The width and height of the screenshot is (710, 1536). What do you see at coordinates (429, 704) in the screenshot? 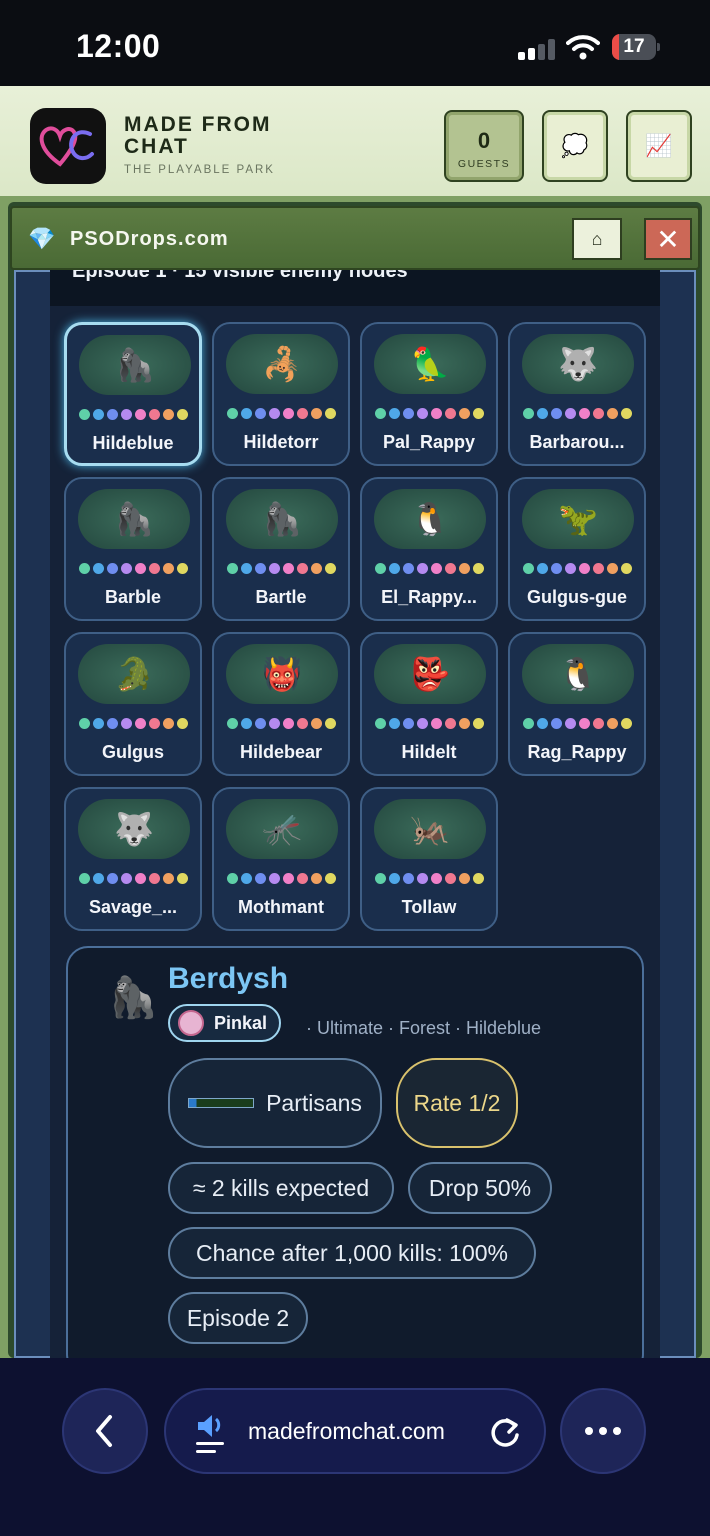
I see `enemy-tile: 👺 Hildelt` at bounding box center [429, 704].